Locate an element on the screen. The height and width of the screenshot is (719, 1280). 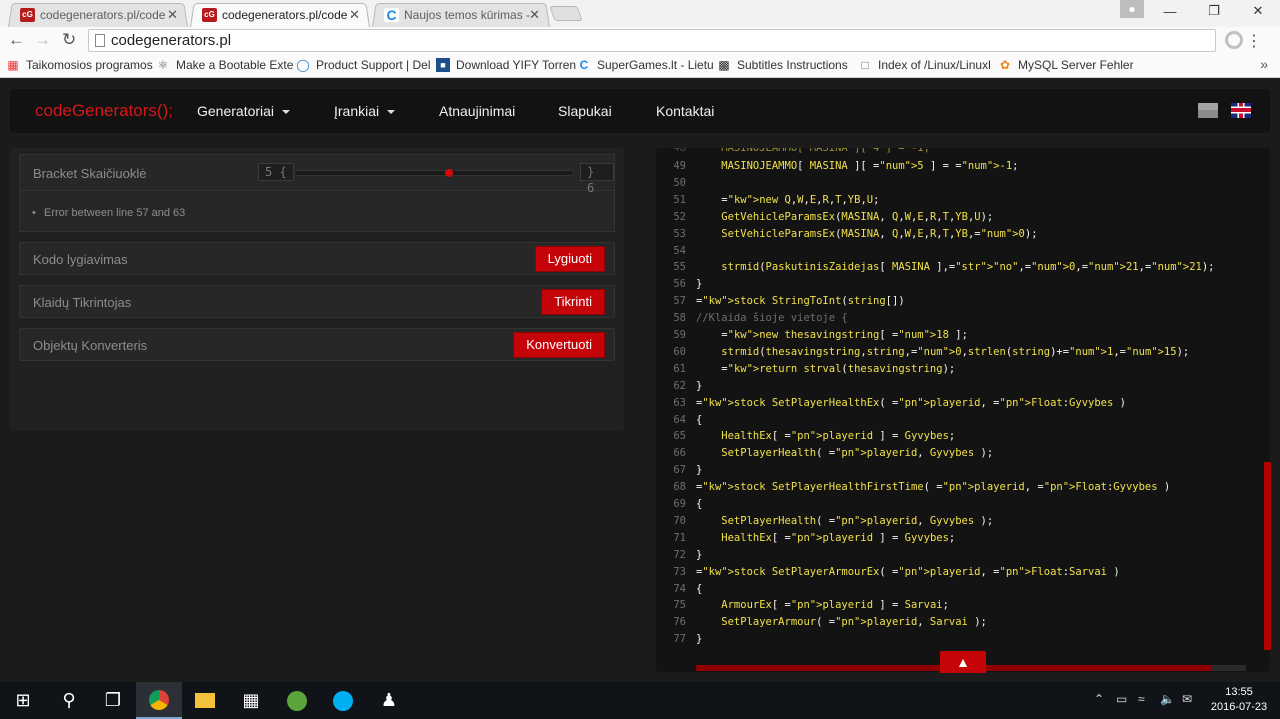
tab-codegenerators-2: cG codegenerators.pl/code - ✕ is located at coordinates (280, 14).